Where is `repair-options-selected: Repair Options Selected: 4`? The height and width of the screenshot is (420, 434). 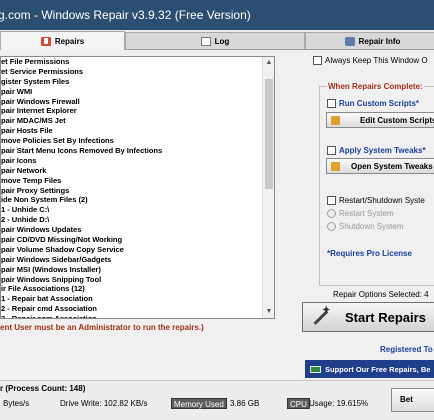 repair-options-selected: Repair Options Selected: 4 is located at coordinates (381, 294).